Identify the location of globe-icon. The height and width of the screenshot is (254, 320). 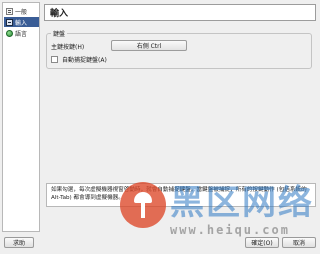
(9, 33).